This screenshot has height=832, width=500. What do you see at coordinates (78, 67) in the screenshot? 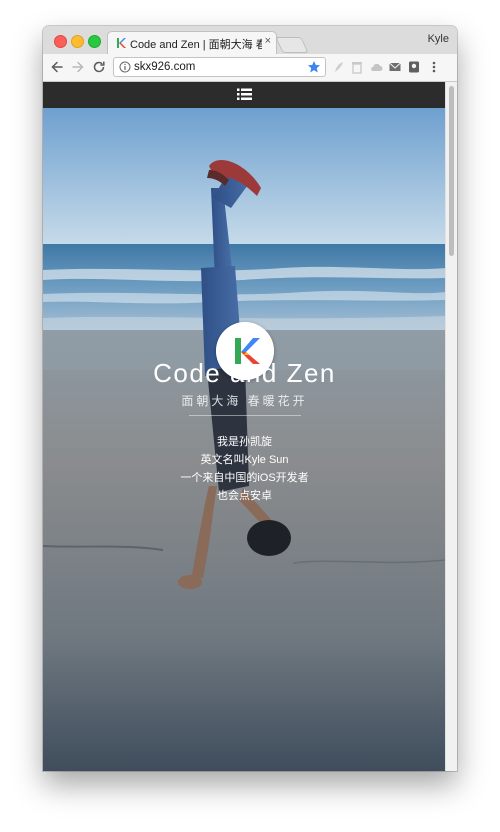
I see `forward-arrow-icon` at bounding box center [78, 67].